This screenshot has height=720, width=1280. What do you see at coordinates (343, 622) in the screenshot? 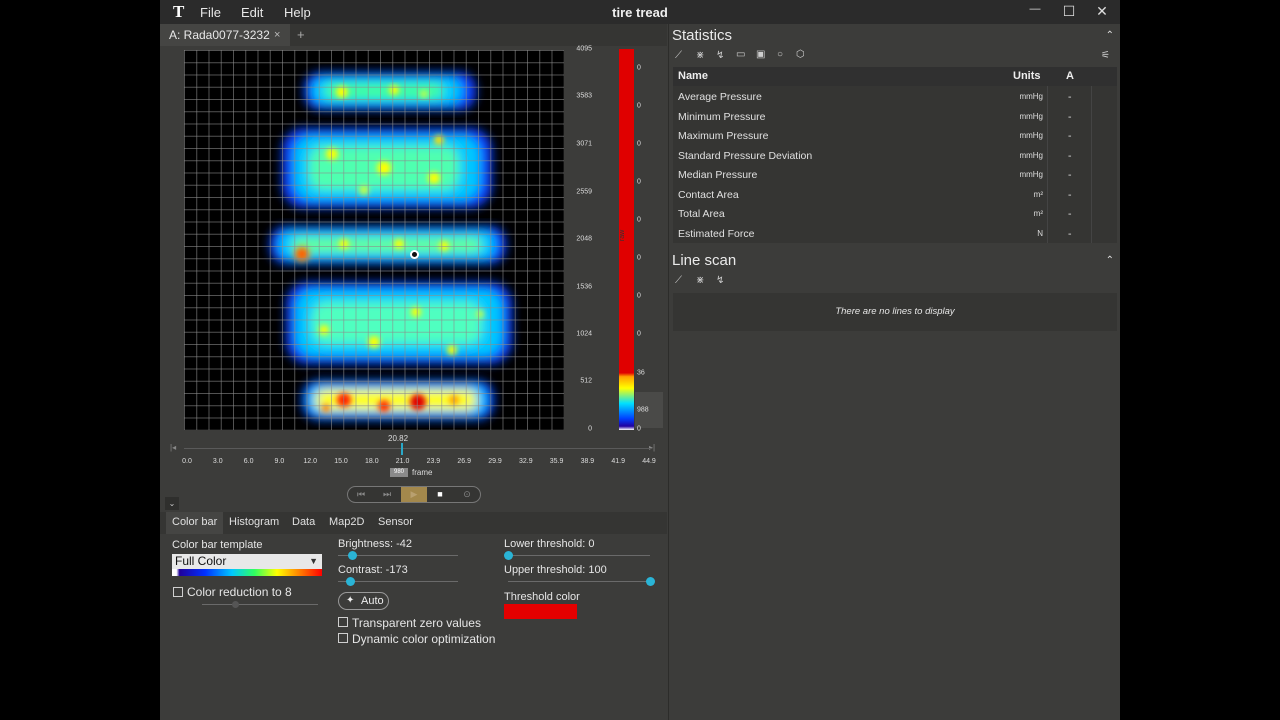
I see `transparent-zero-checkbox` at bounding box center [343, 622].